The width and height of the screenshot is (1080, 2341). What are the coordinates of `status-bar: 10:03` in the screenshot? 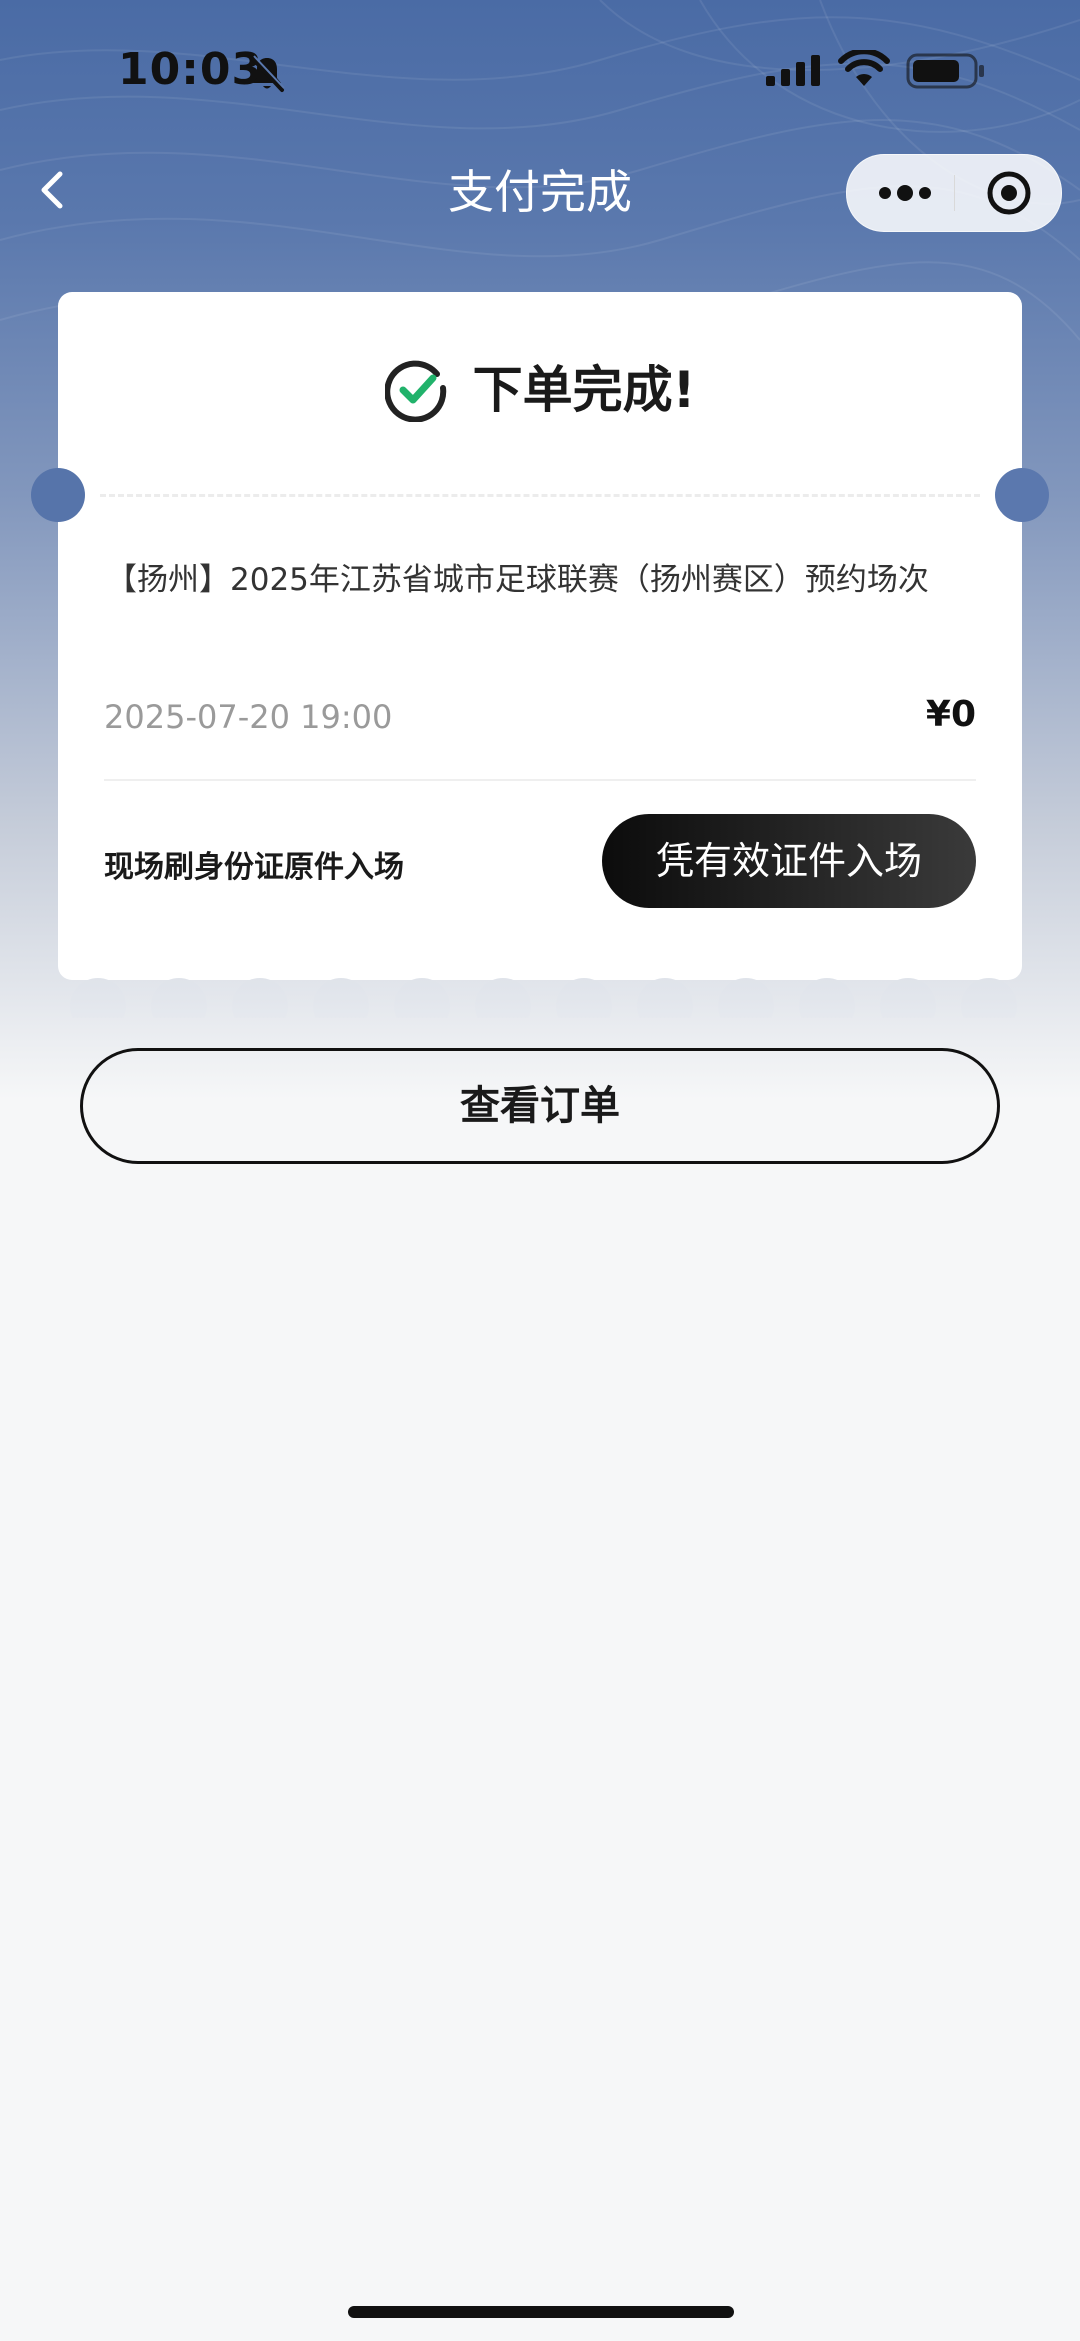 It's located at (540, 75).